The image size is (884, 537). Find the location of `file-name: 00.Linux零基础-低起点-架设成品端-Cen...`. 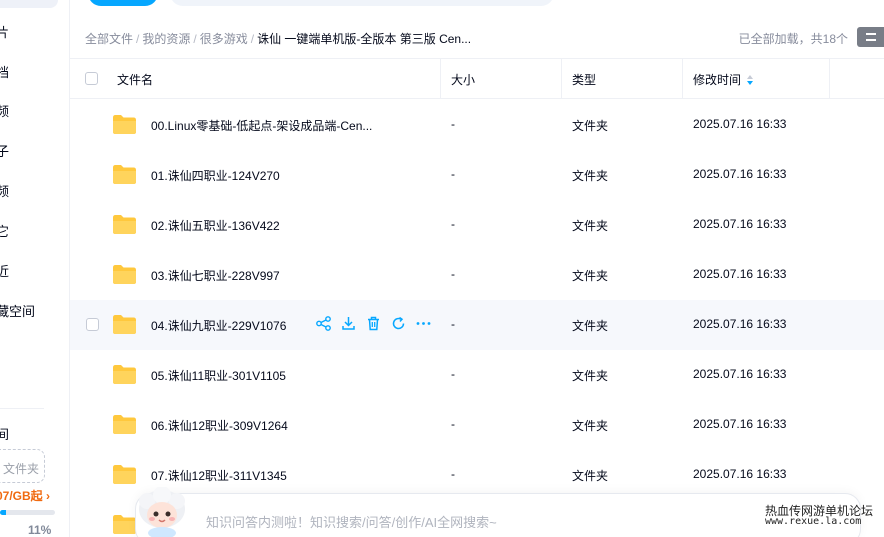

file-name: 00.Linux零基础-低起点-架设成品端-Cen... is located at coordinates (261, 125).